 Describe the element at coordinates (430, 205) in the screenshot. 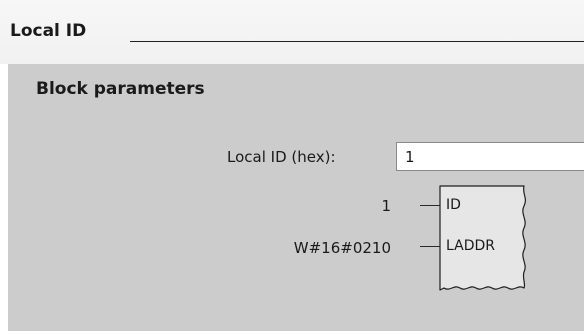

I see `pin-id-connector` at that location.